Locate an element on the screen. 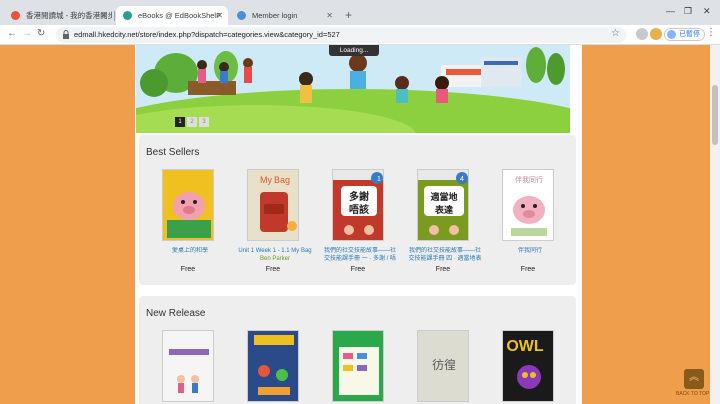 The image size is (720, 404). svg-text: 4 is located at coordinates (462, 179).